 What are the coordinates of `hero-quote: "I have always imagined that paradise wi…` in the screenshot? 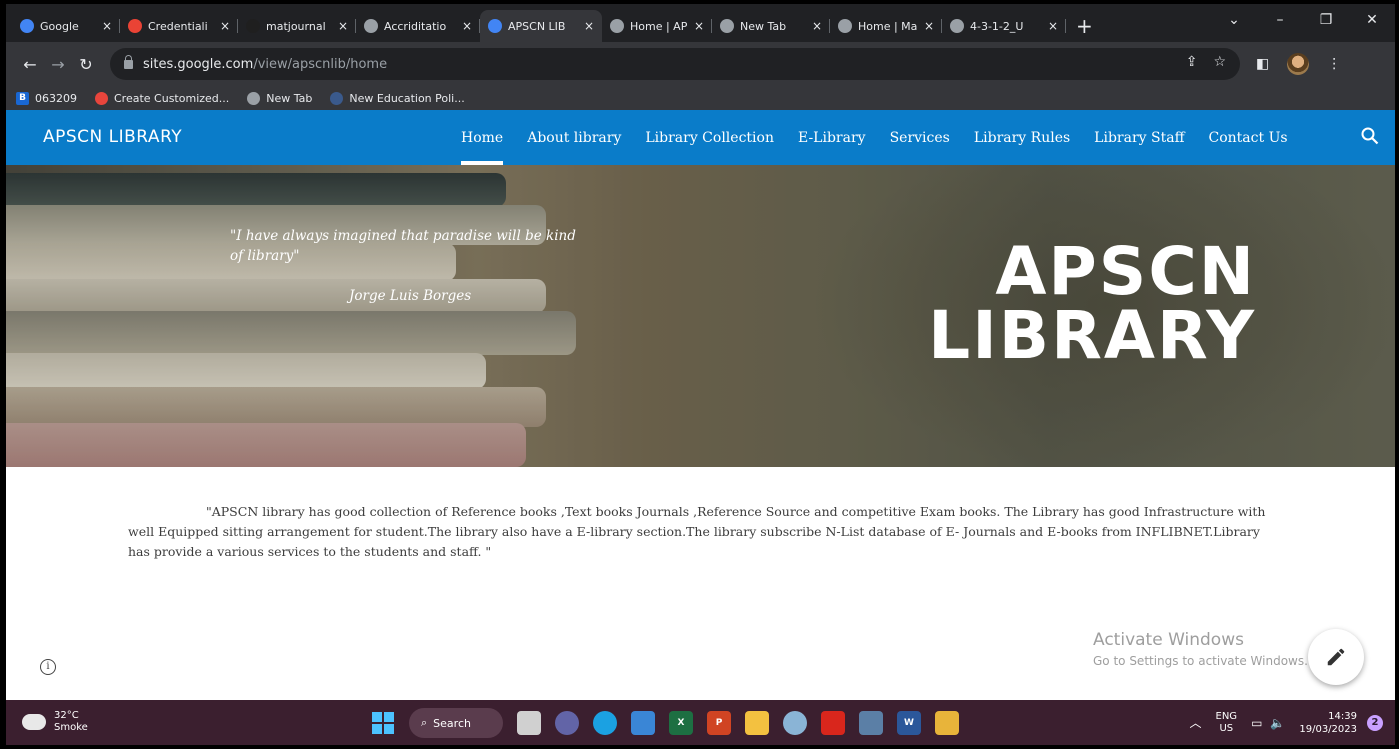 It's located at (403, 246).